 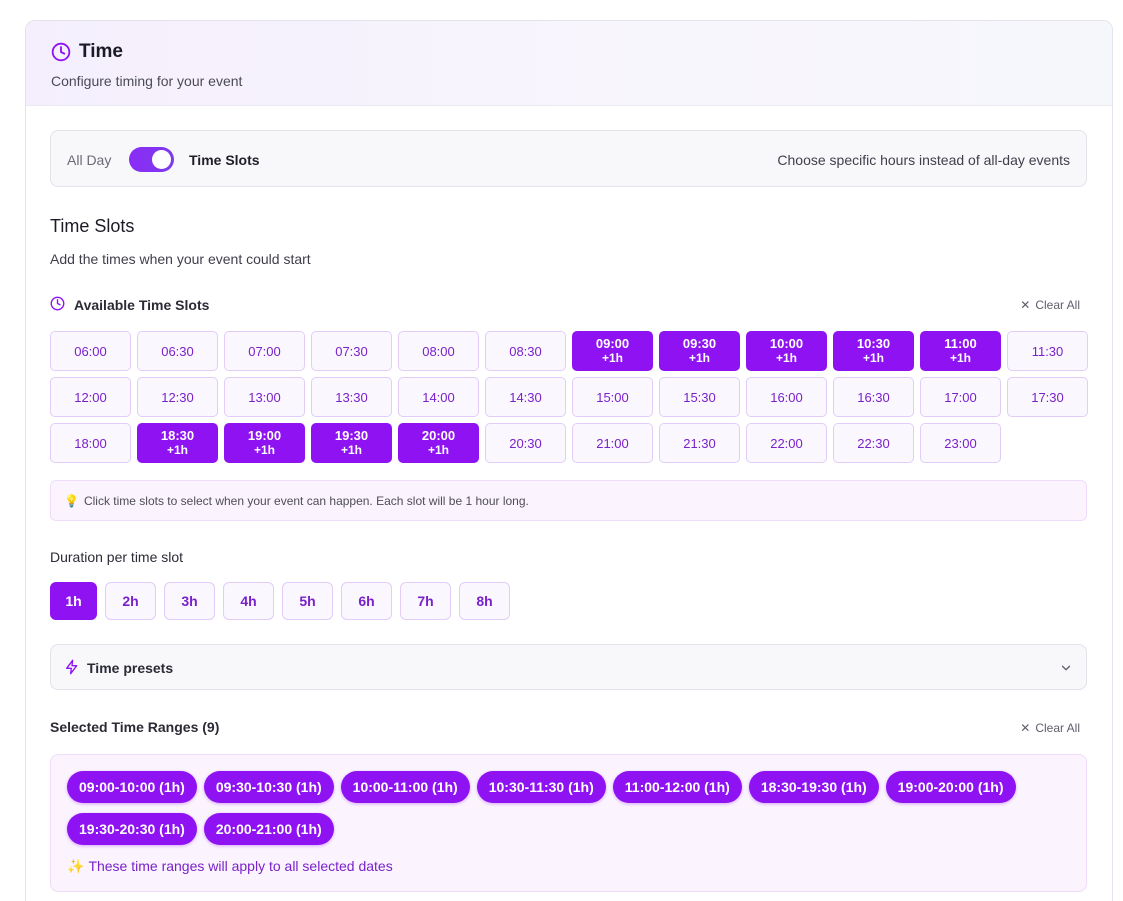 What do you see at coordinates (89, 160) in the screenshot?
I see `all-day-label: All Day` at bounding box center [89, 160].